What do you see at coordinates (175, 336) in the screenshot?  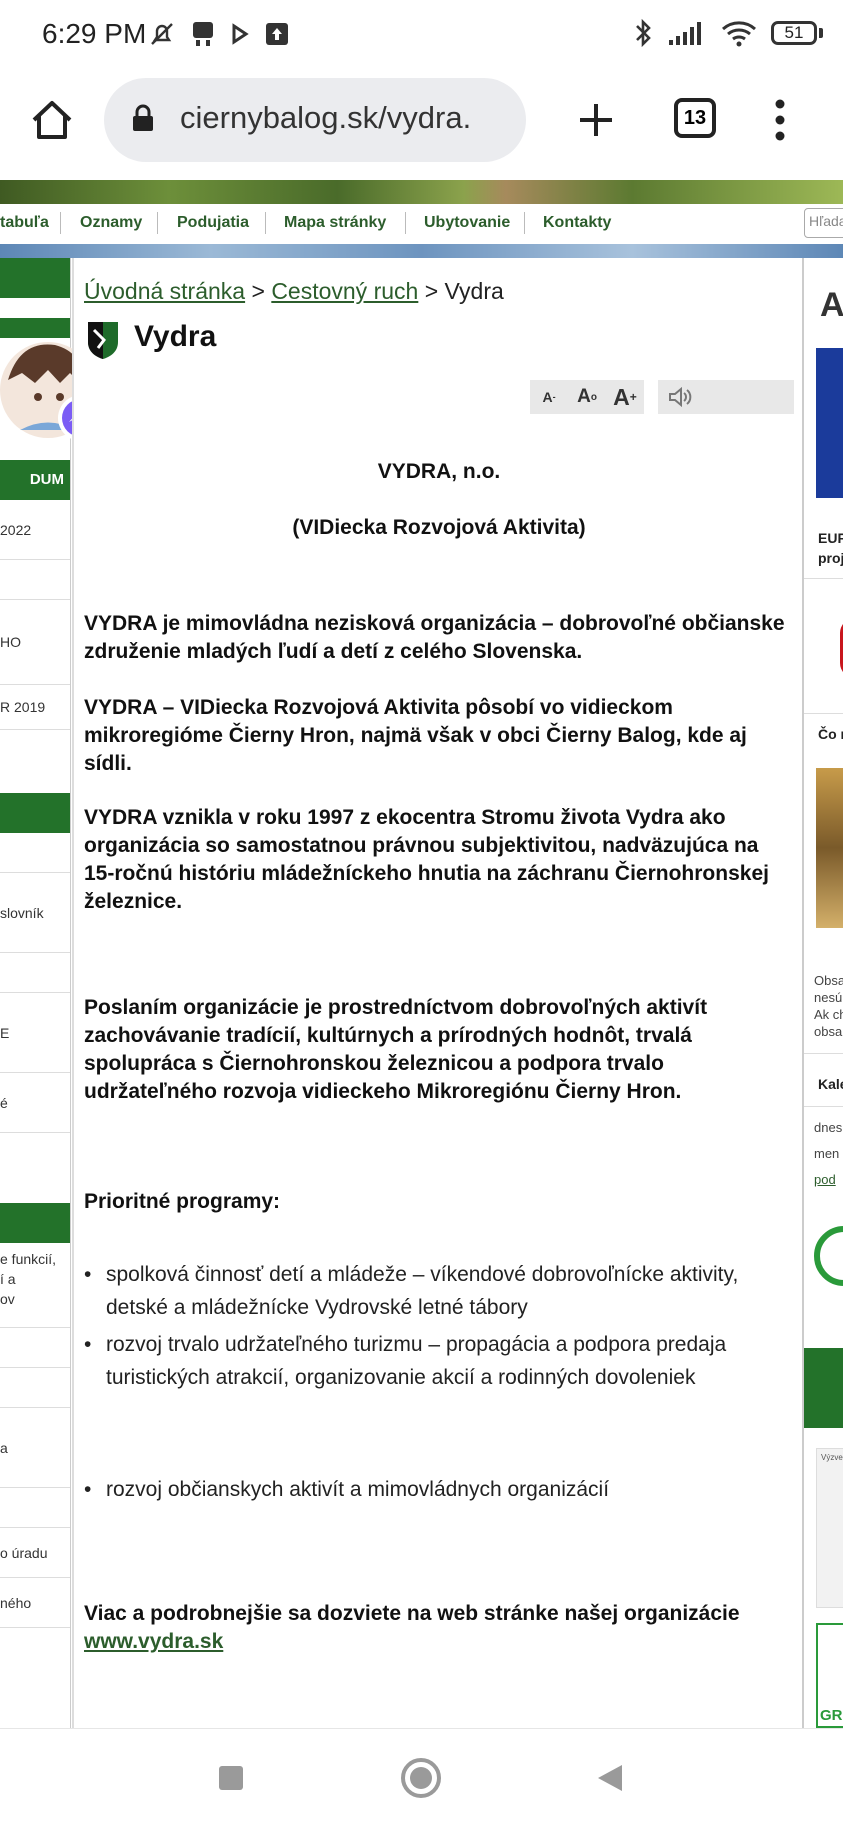 I see `page-title: Vydra` at bounding box center [175, 336].